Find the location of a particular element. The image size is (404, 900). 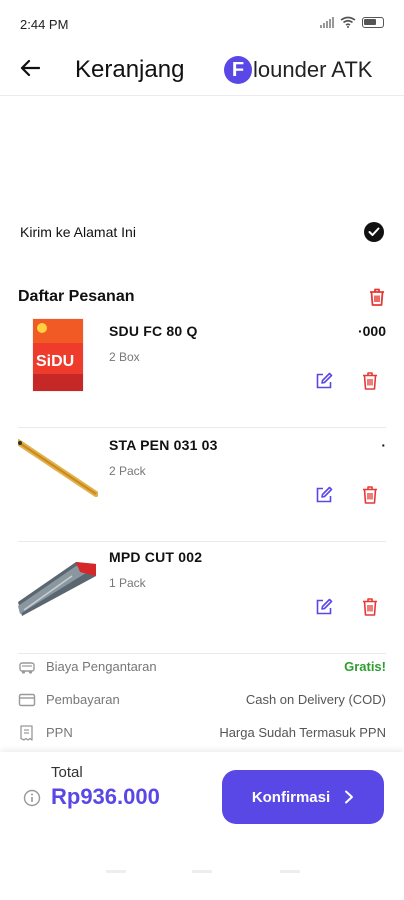

item-quantity: 2 Pack is located at coordinates (127, 471).